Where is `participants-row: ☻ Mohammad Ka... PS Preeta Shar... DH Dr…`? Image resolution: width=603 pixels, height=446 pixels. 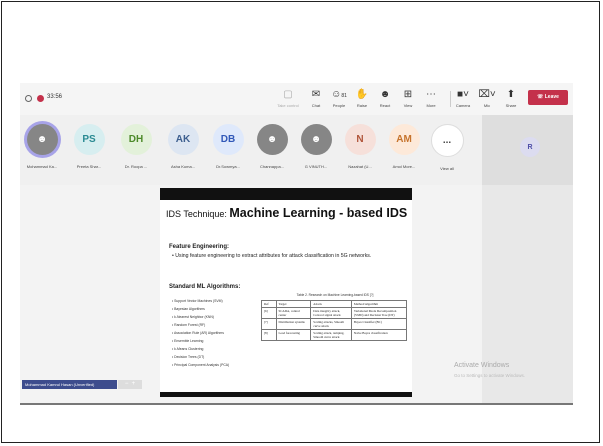
participants-row: ☻ Mohammad Ka... PS Preeta Shar... DH Dr… is located at coordinates (251, 150).